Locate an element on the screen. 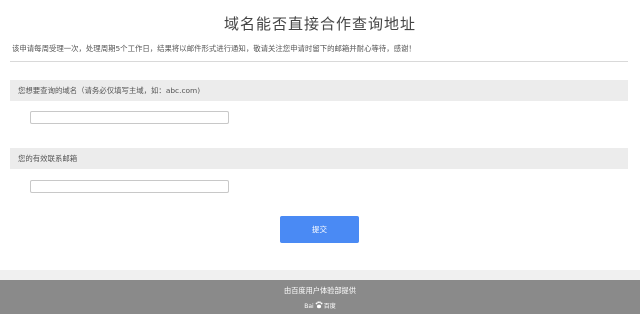 Image resolution: width=640 pixels, height=314 pixels. email-input is located at coordinates (129, 186).